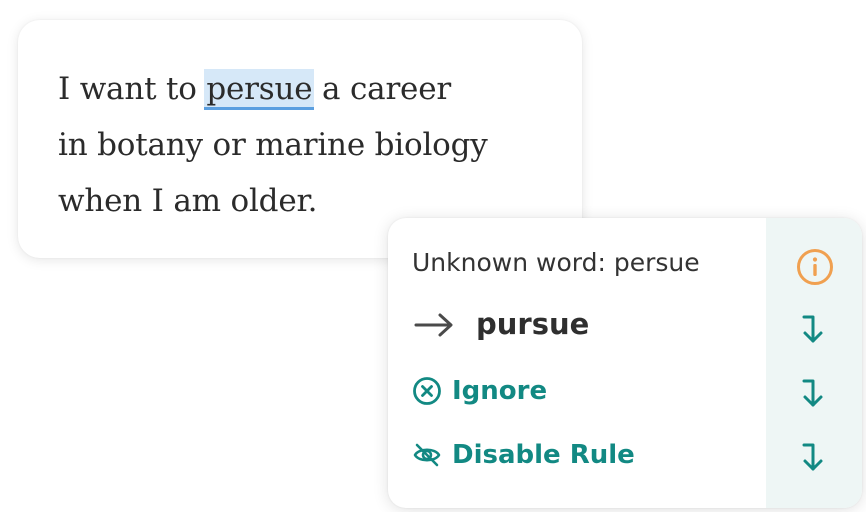 This screenshot has width=866, height=512. I want to click on text-line-3: when I am older., so click(188, 201).